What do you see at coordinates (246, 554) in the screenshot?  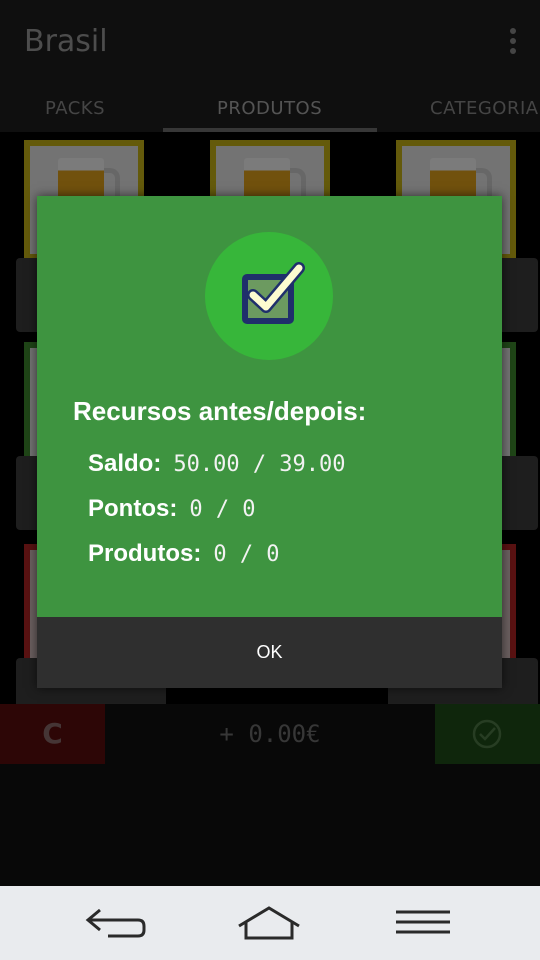 I see `produtos-value: 0 / 0` at bounding box center [246, 554].